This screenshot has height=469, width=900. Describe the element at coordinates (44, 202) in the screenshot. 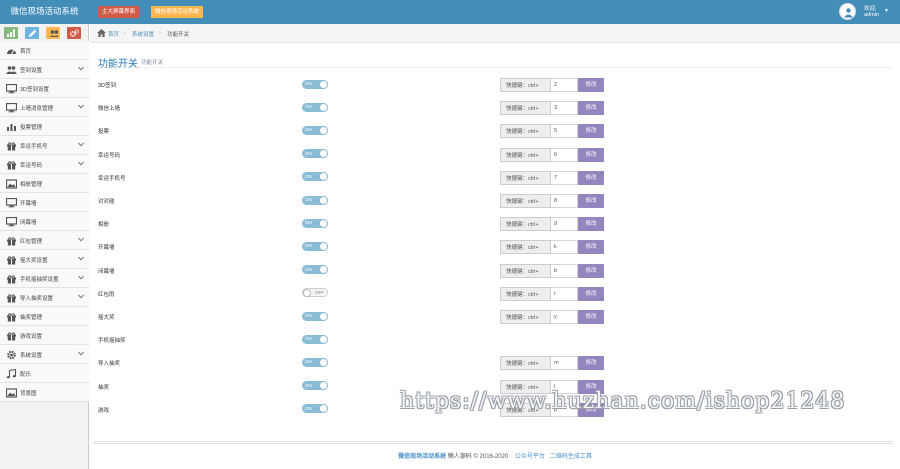

I see `sidebar-item: 开幕墙` at that location.